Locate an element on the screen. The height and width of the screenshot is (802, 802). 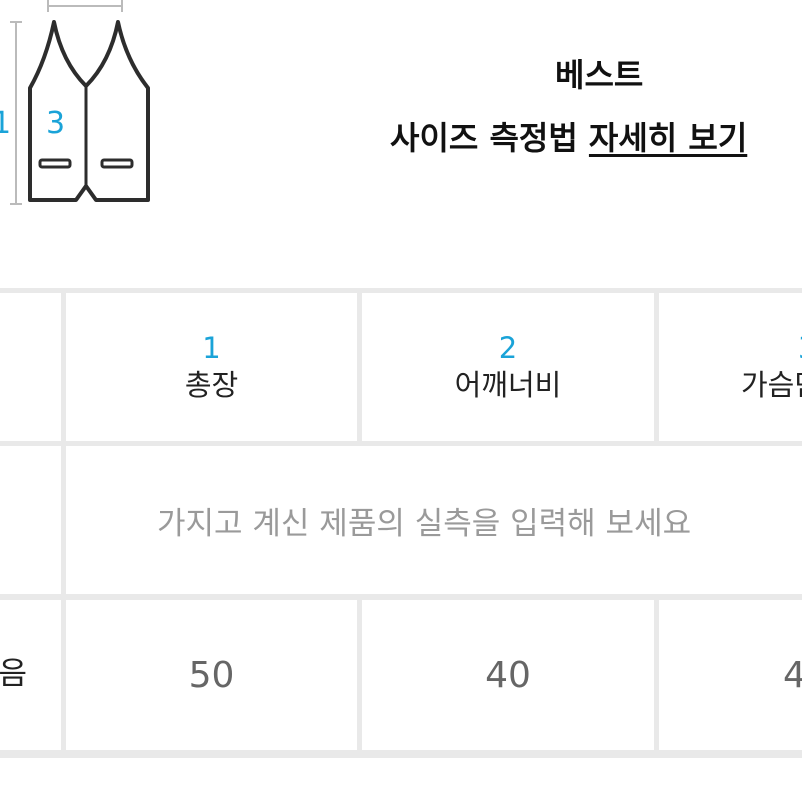
measure-marker-1: 1 is located at coordinates (6, 123).